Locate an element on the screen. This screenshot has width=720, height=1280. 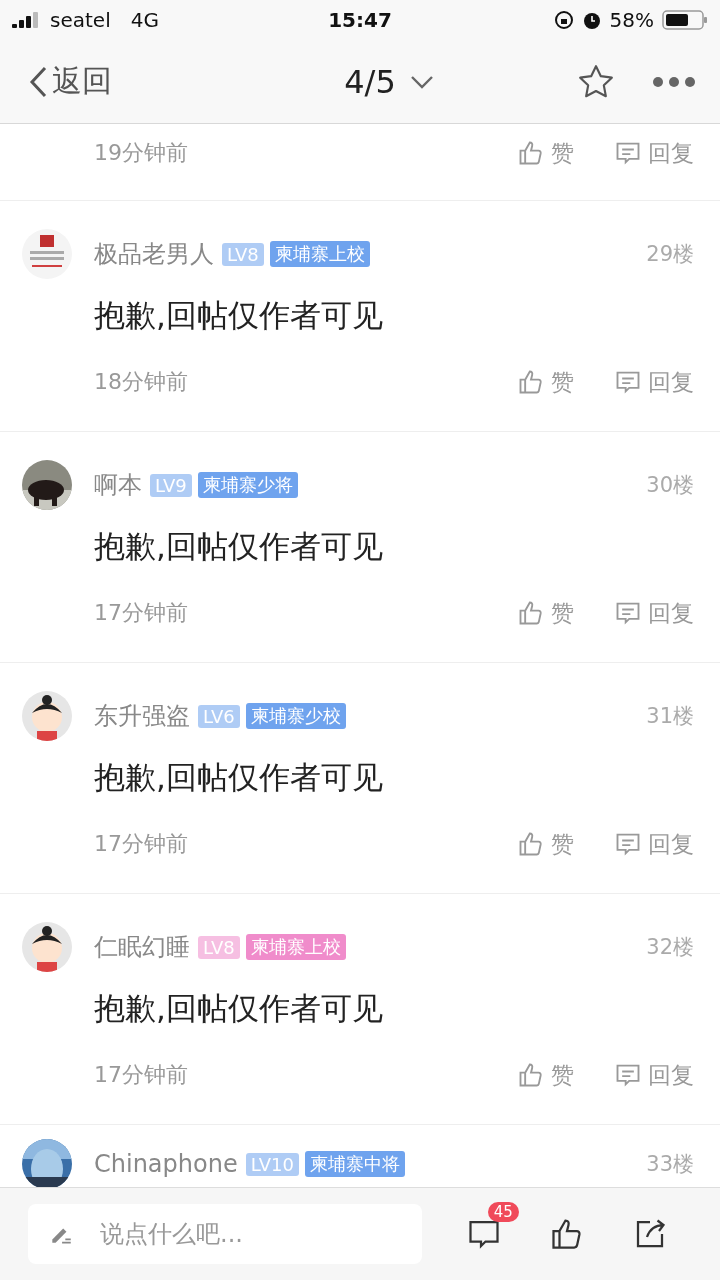
user-name: 仁眠幻睡 is located at coordinates (142, 947).